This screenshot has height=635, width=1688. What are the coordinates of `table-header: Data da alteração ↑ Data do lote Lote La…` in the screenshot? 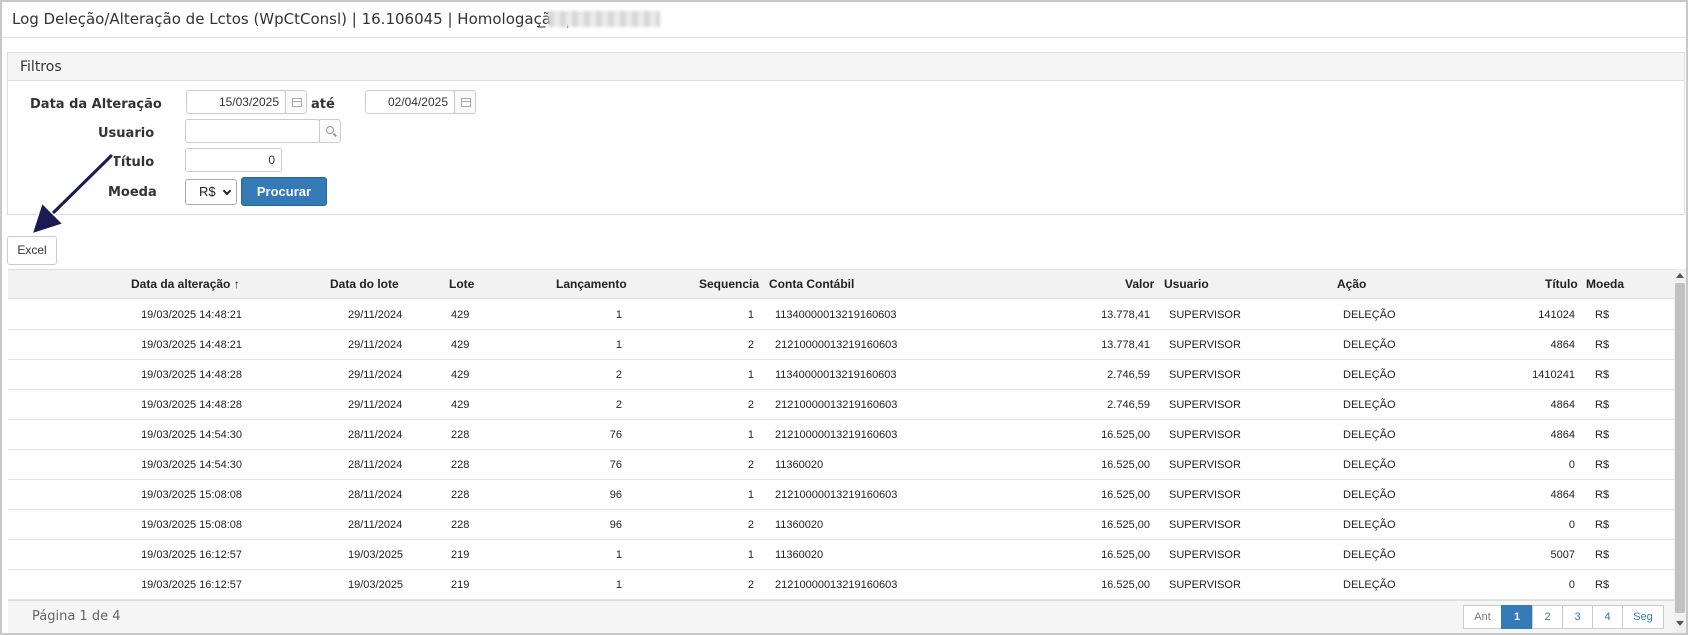 It's located at (841, 284).